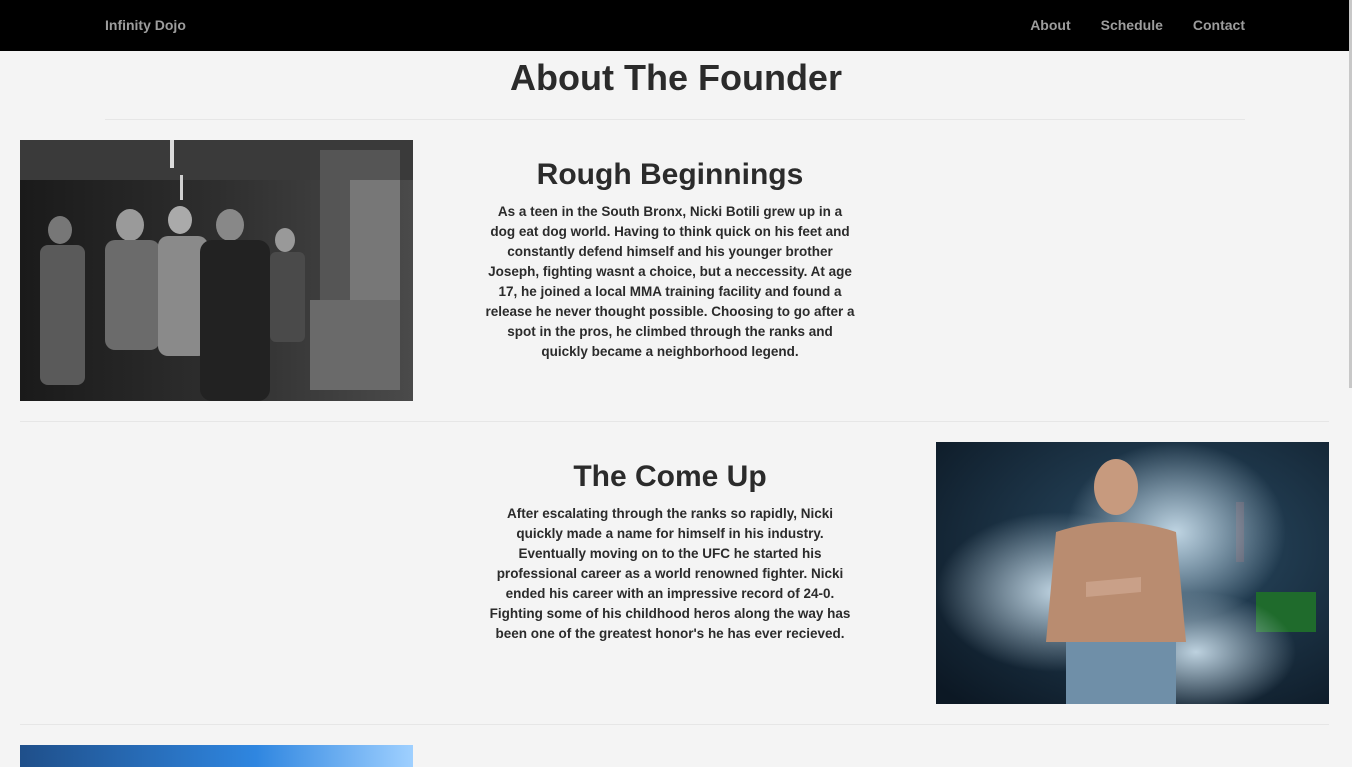 This screenshot has width=1352, height=767. I want to click on page-title: About The Founder, so click(676, 77).